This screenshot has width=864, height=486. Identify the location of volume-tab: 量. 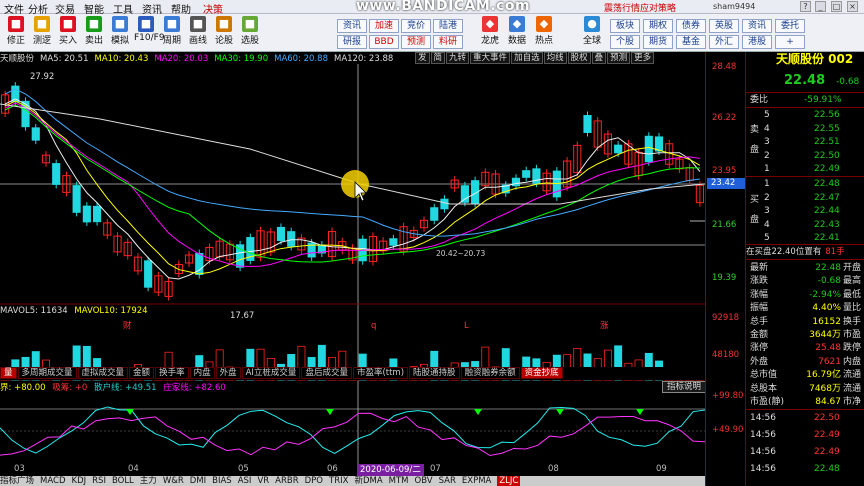
(8, 373).